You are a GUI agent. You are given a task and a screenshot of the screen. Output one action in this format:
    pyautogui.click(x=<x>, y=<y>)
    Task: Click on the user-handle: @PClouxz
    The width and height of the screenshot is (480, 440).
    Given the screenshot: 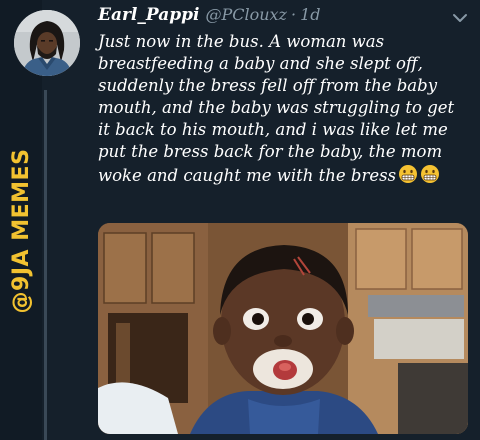 What is the action you would take?
    pyautogui.click(x=246, y=14)
    